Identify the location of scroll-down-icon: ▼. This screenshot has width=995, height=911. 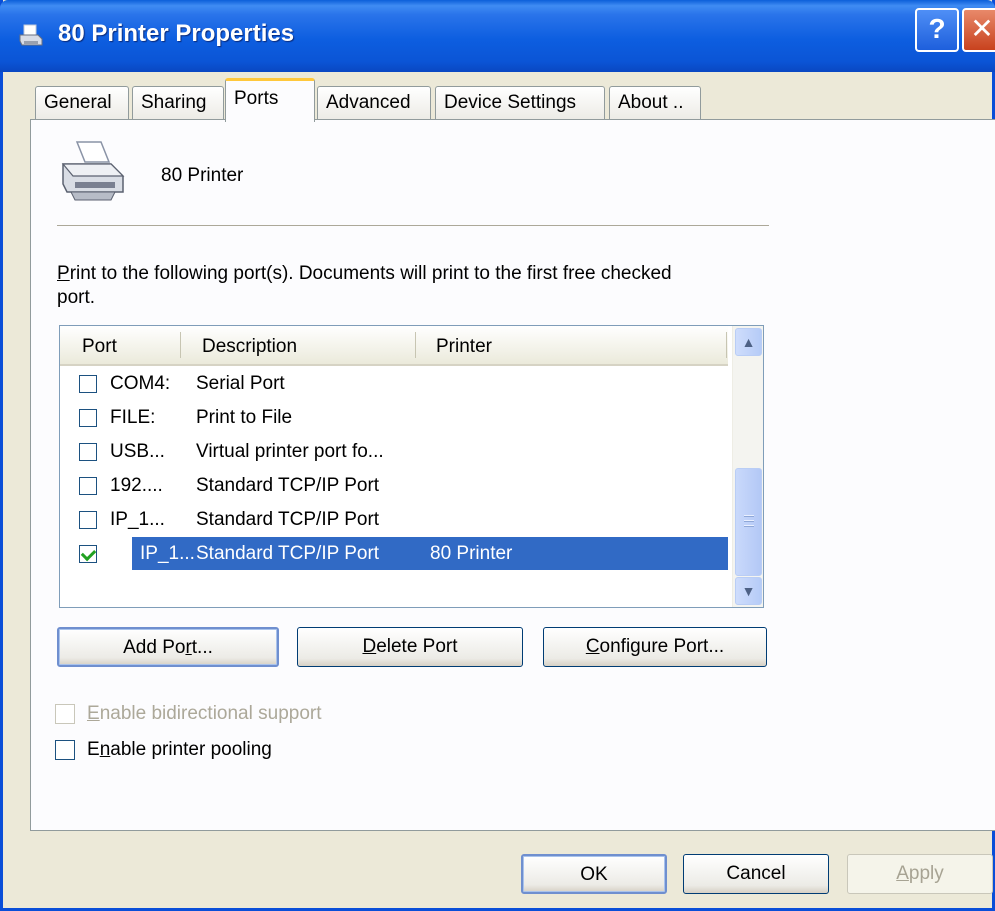
(748, 591).